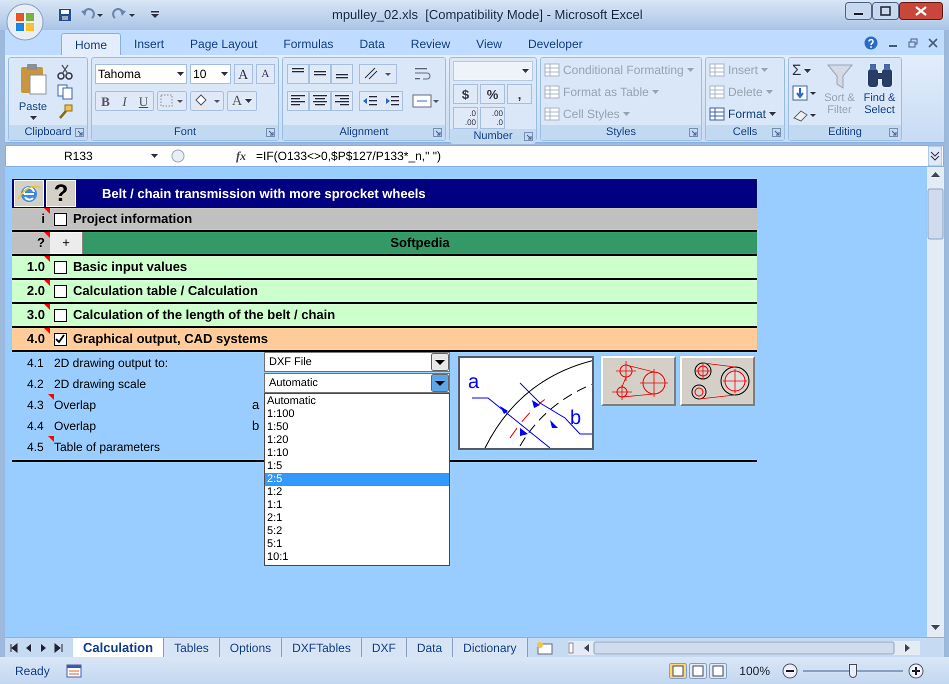  Describe the element at coordinates (180, 74) in the screenshot. I see `caret-icon` at that location.